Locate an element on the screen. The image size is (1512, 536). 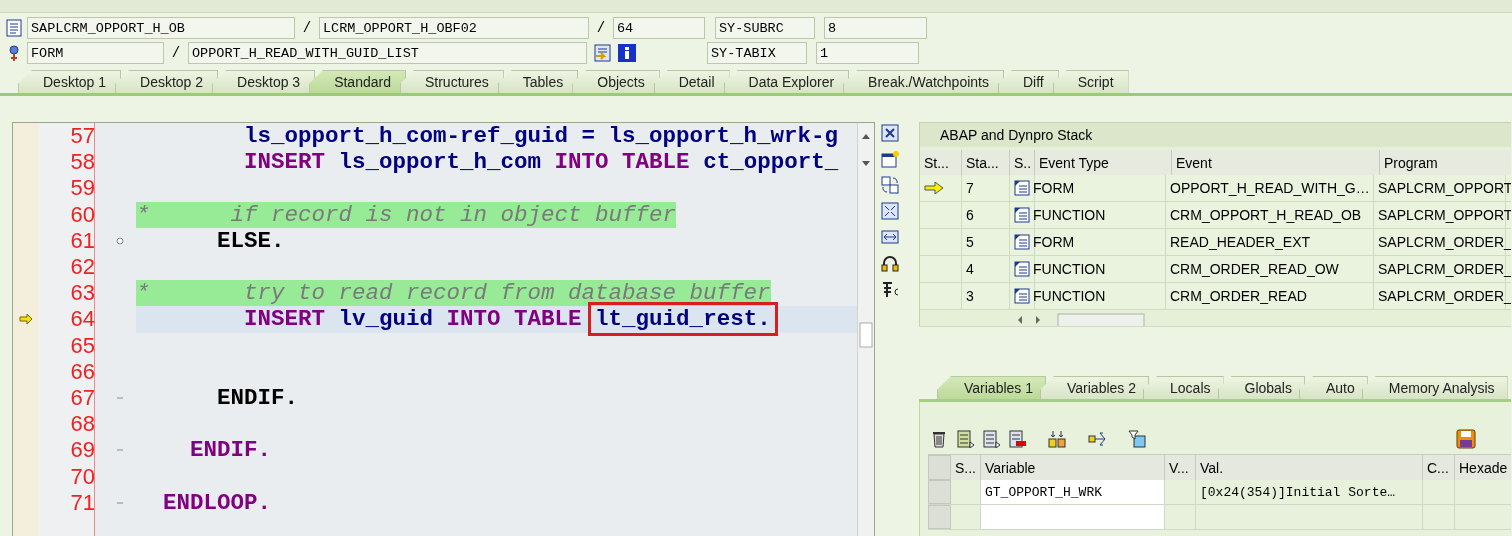
tab: Variables 2 is located at coordinates (1095, 387).